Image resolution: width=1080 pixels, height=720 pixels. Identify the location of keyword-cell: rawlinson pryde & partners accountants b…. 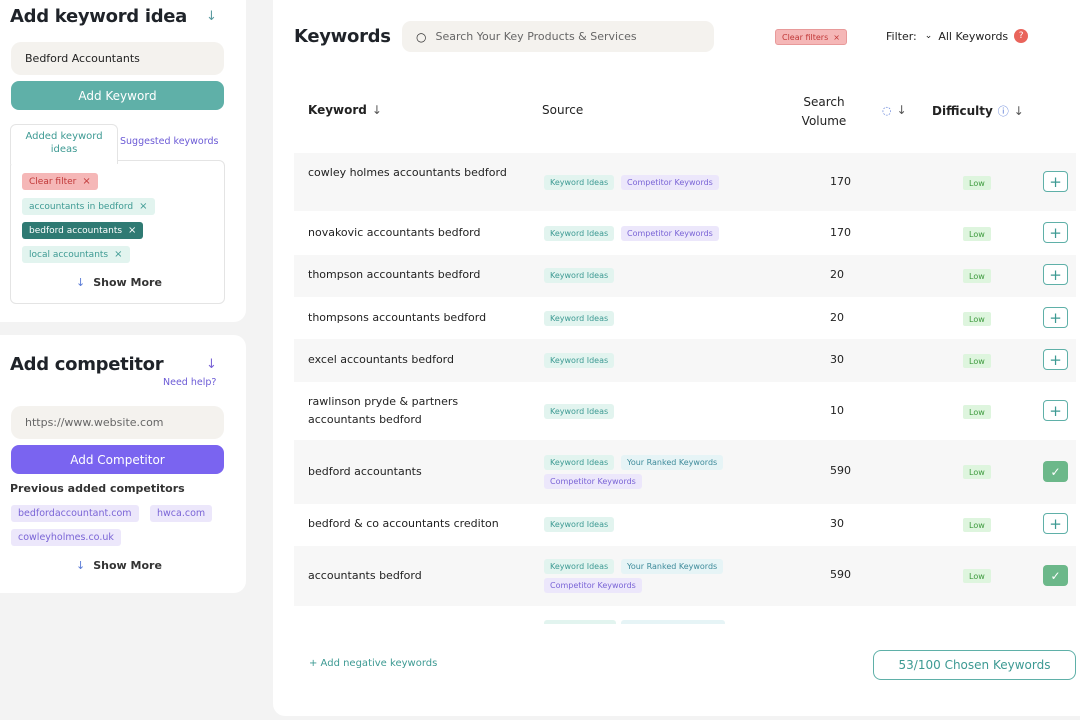
(383, 410).